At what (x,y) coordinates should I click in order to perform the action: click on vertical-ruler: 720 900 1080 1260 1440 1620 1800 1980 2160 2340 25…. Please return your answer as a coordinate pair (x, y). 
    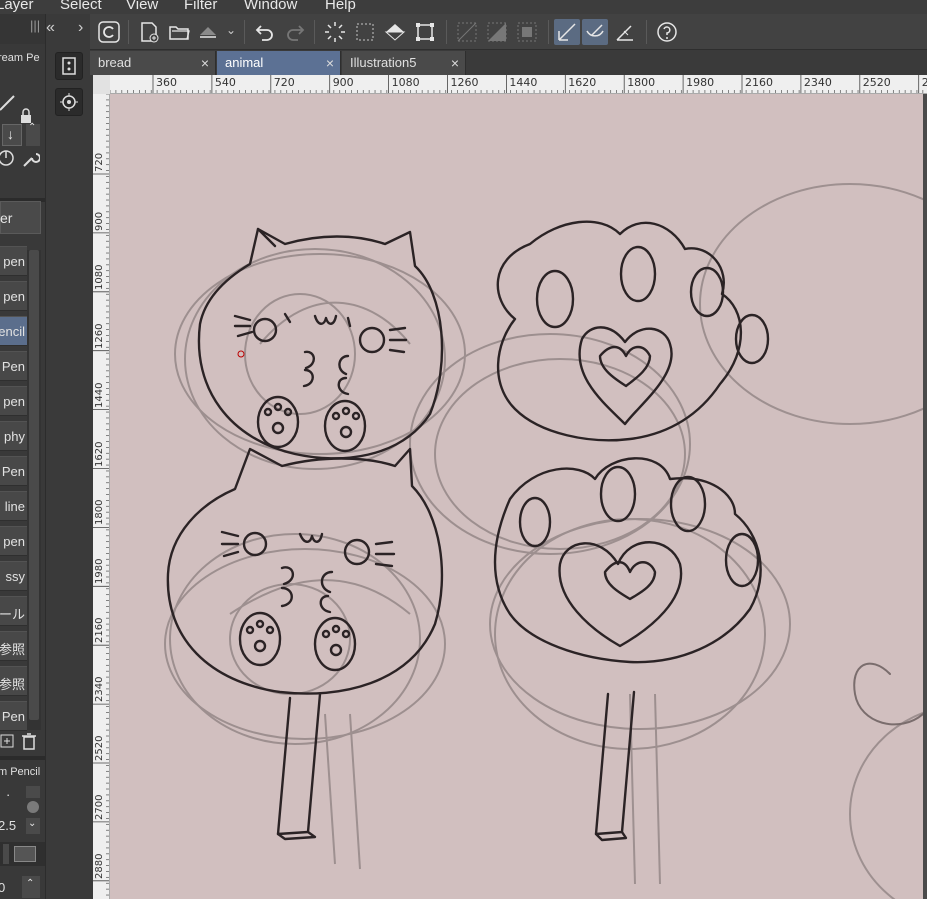
    Looking at the image, I should click on (101, 496).